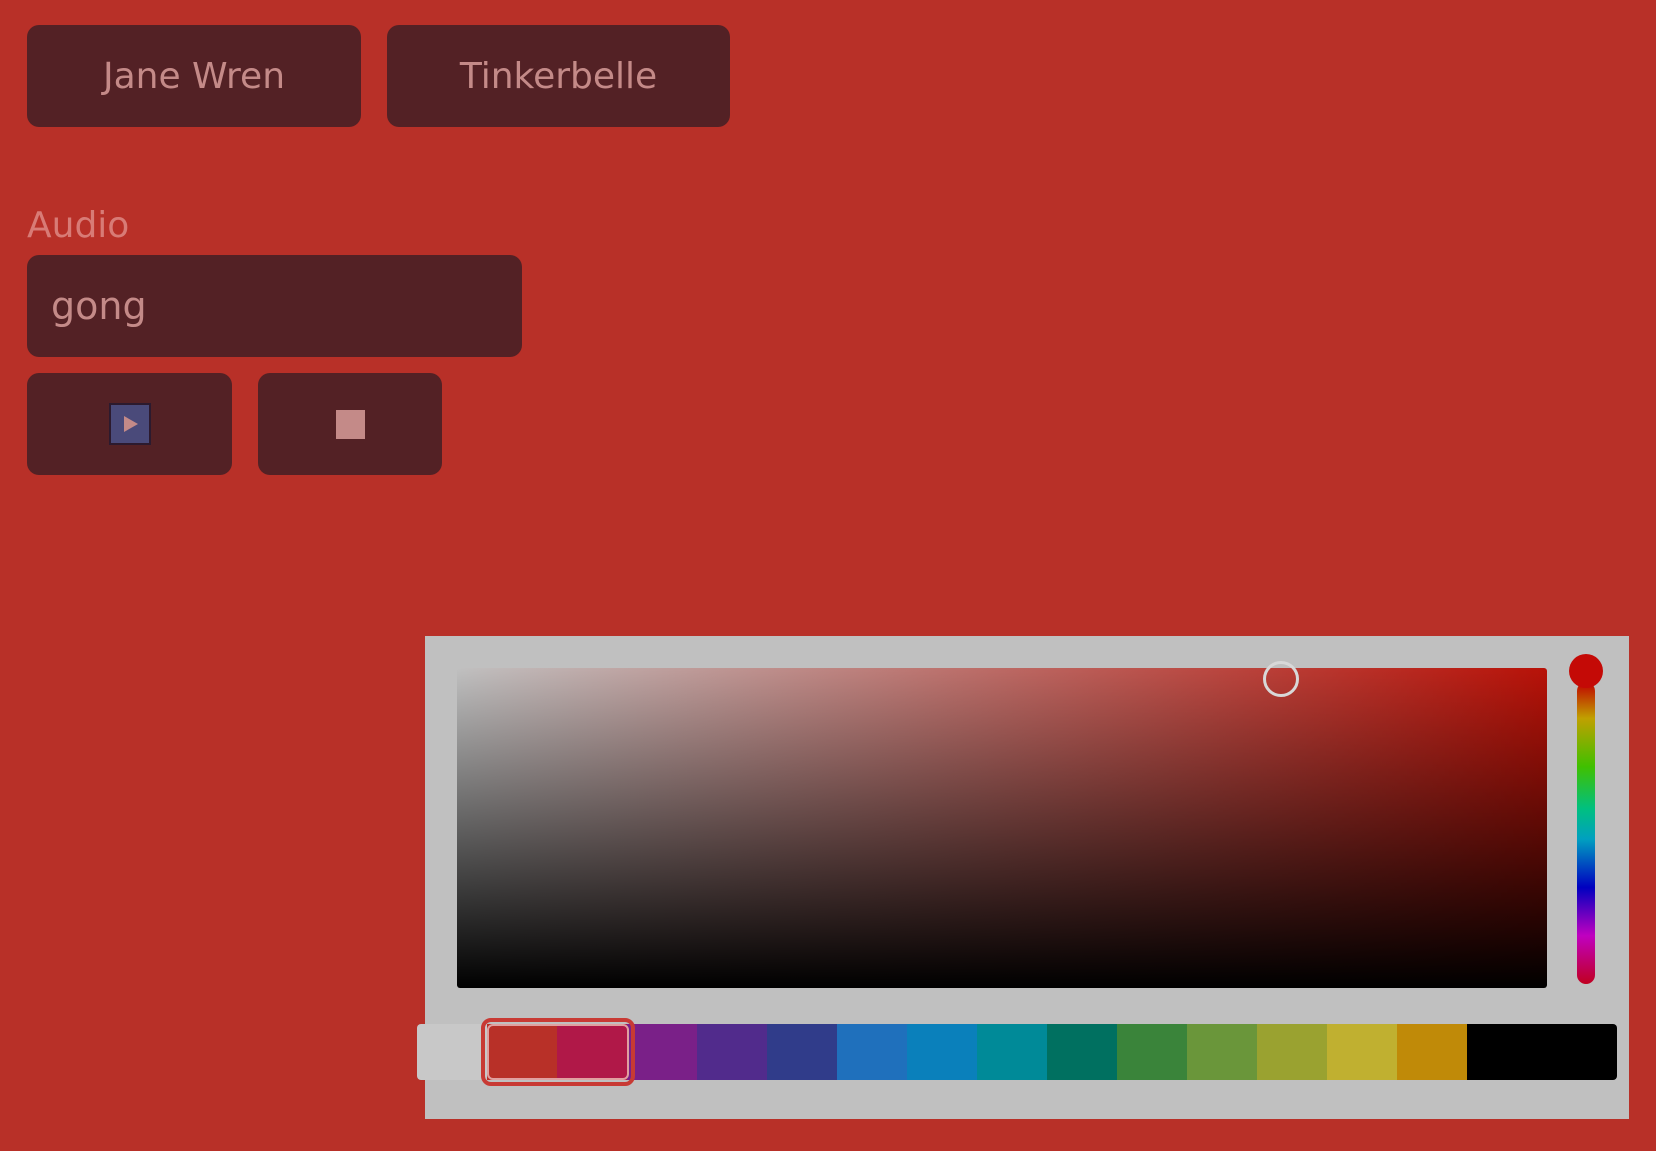 The image size is (1656, 1151). What do you see at coordinates (558, 76) in the screenshot?
I see `tinkerbelle-button: Tinkerbelle` at bounding box center [558, 76].